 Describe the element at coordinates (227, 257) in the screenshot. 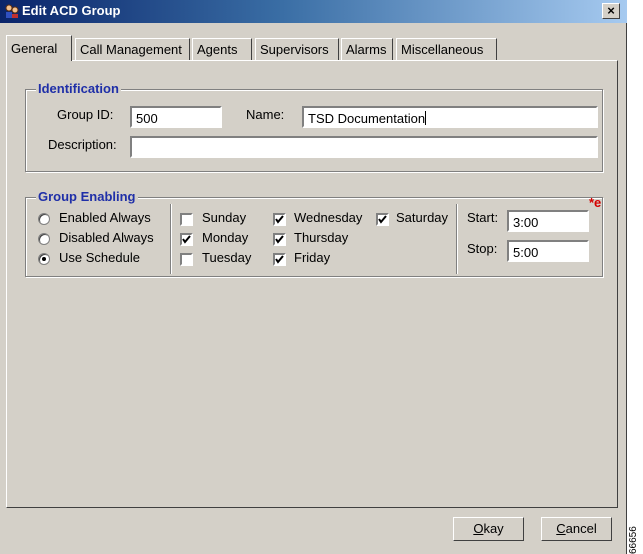

I see `checkbox-label: Tuesday` at that location.